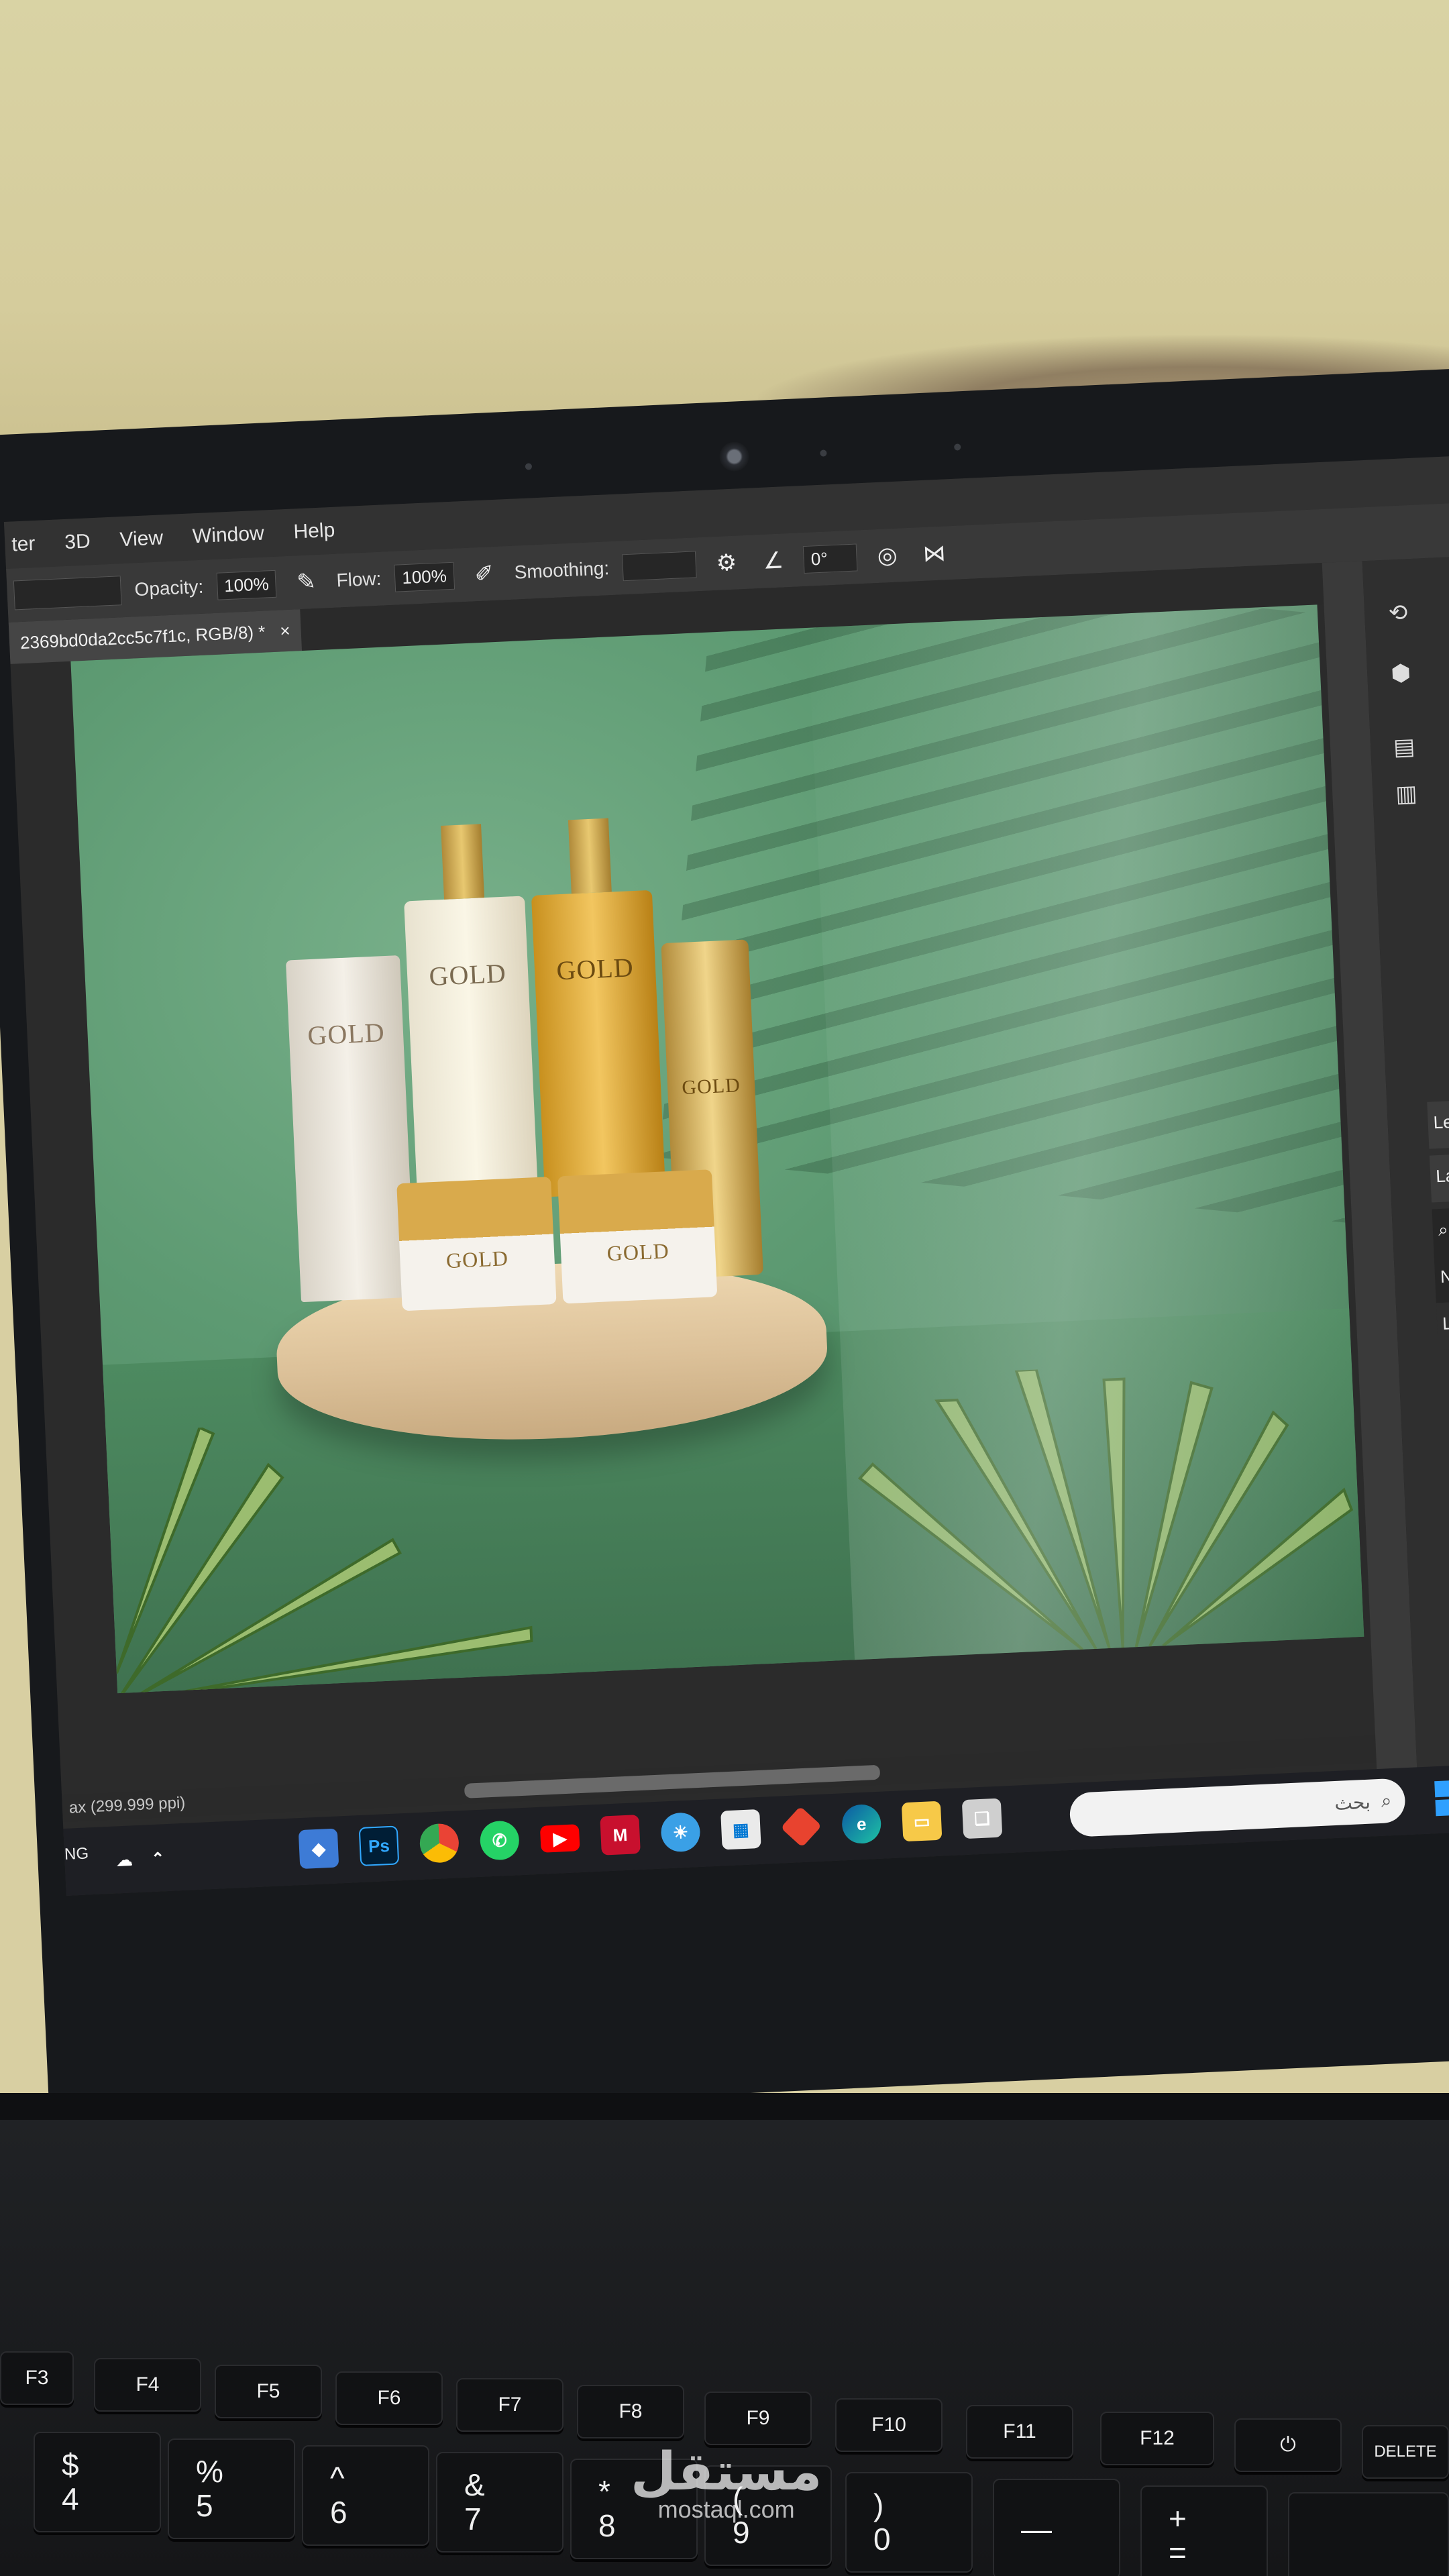 Image resolution: width=1449 pixels, height=2576 pixels. I want to click on layers-panel-tab: Layers, so click(1439, 1177).